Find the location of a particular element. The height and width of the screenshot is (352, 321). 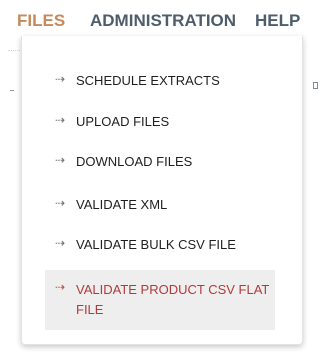

nav-files: FILES is located at coordinates (41, 21).